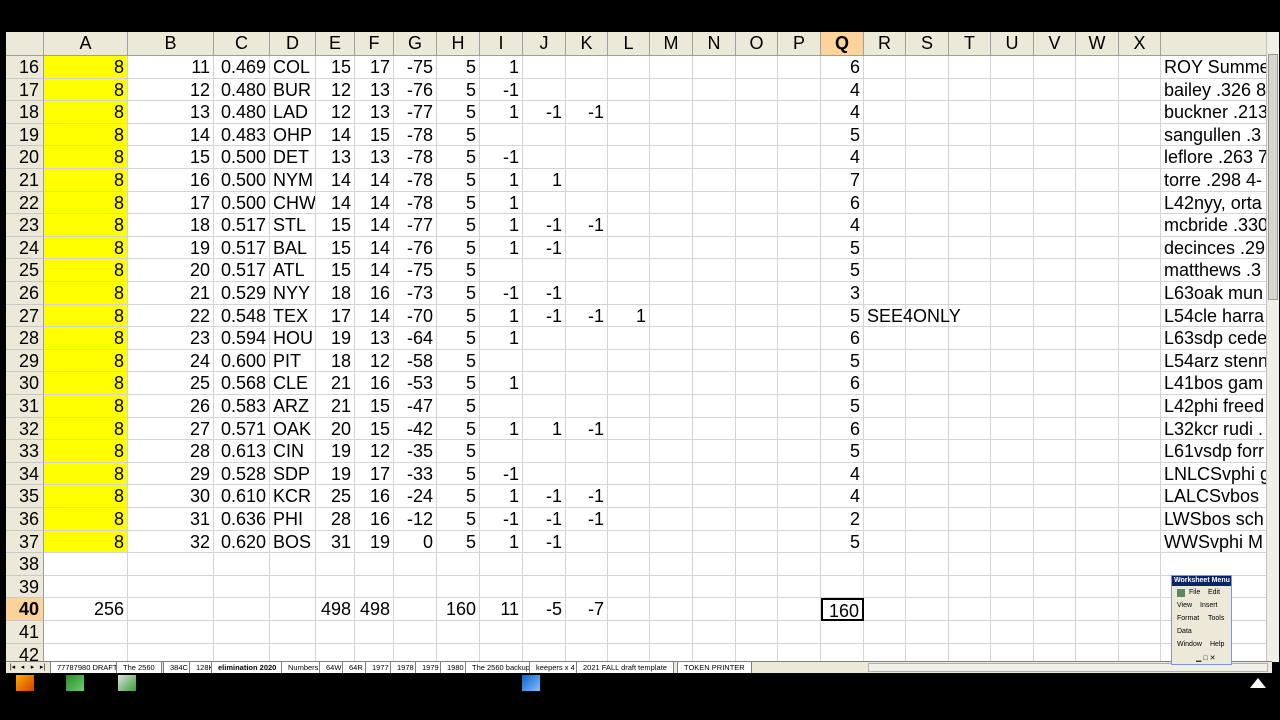 This screenshot has width=1280, height=720. I want to click on cell-k: -7, so click(587, 609).